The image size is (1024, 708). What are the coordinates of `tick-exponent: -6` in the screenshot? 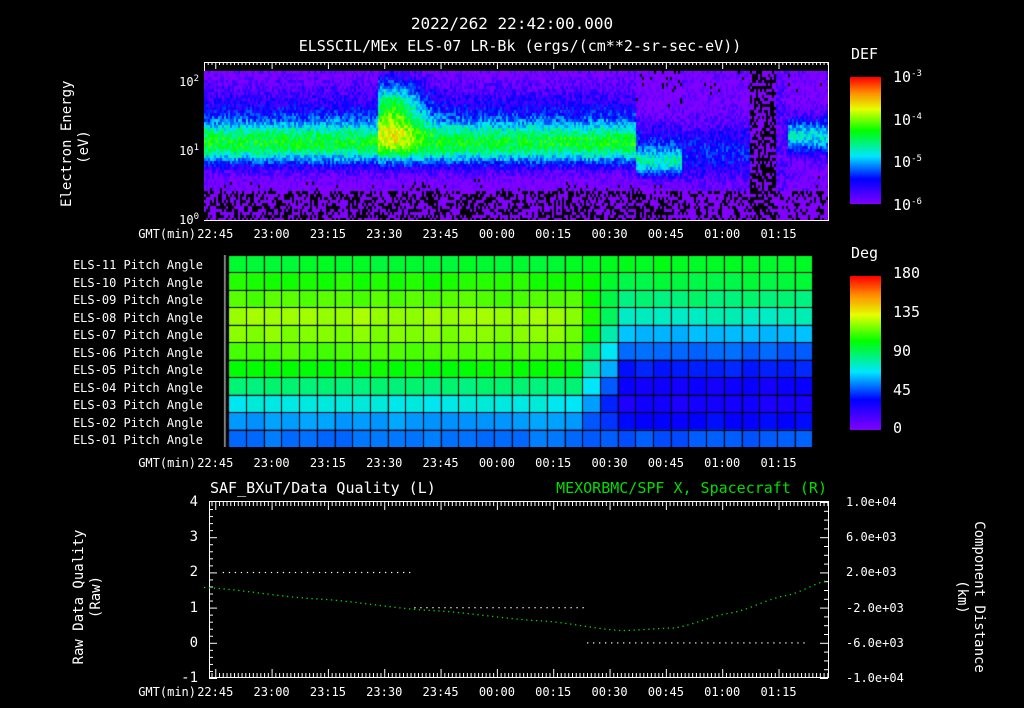 It's located at (916, 202).